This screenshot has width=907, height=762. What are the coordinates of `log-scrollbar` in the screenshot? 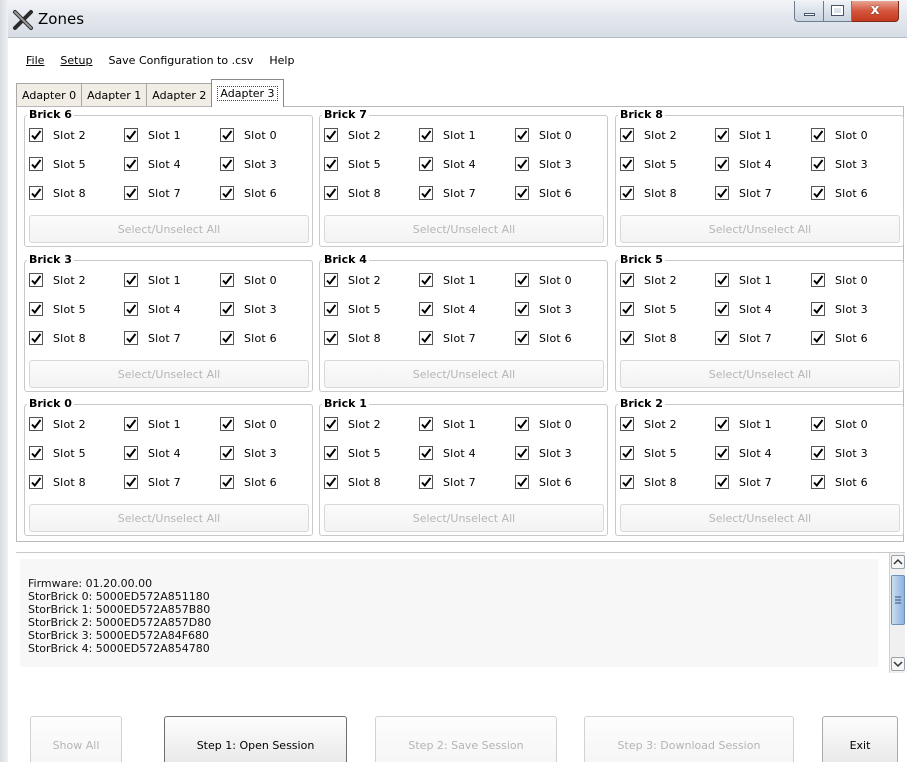 It's located at (897, 613).